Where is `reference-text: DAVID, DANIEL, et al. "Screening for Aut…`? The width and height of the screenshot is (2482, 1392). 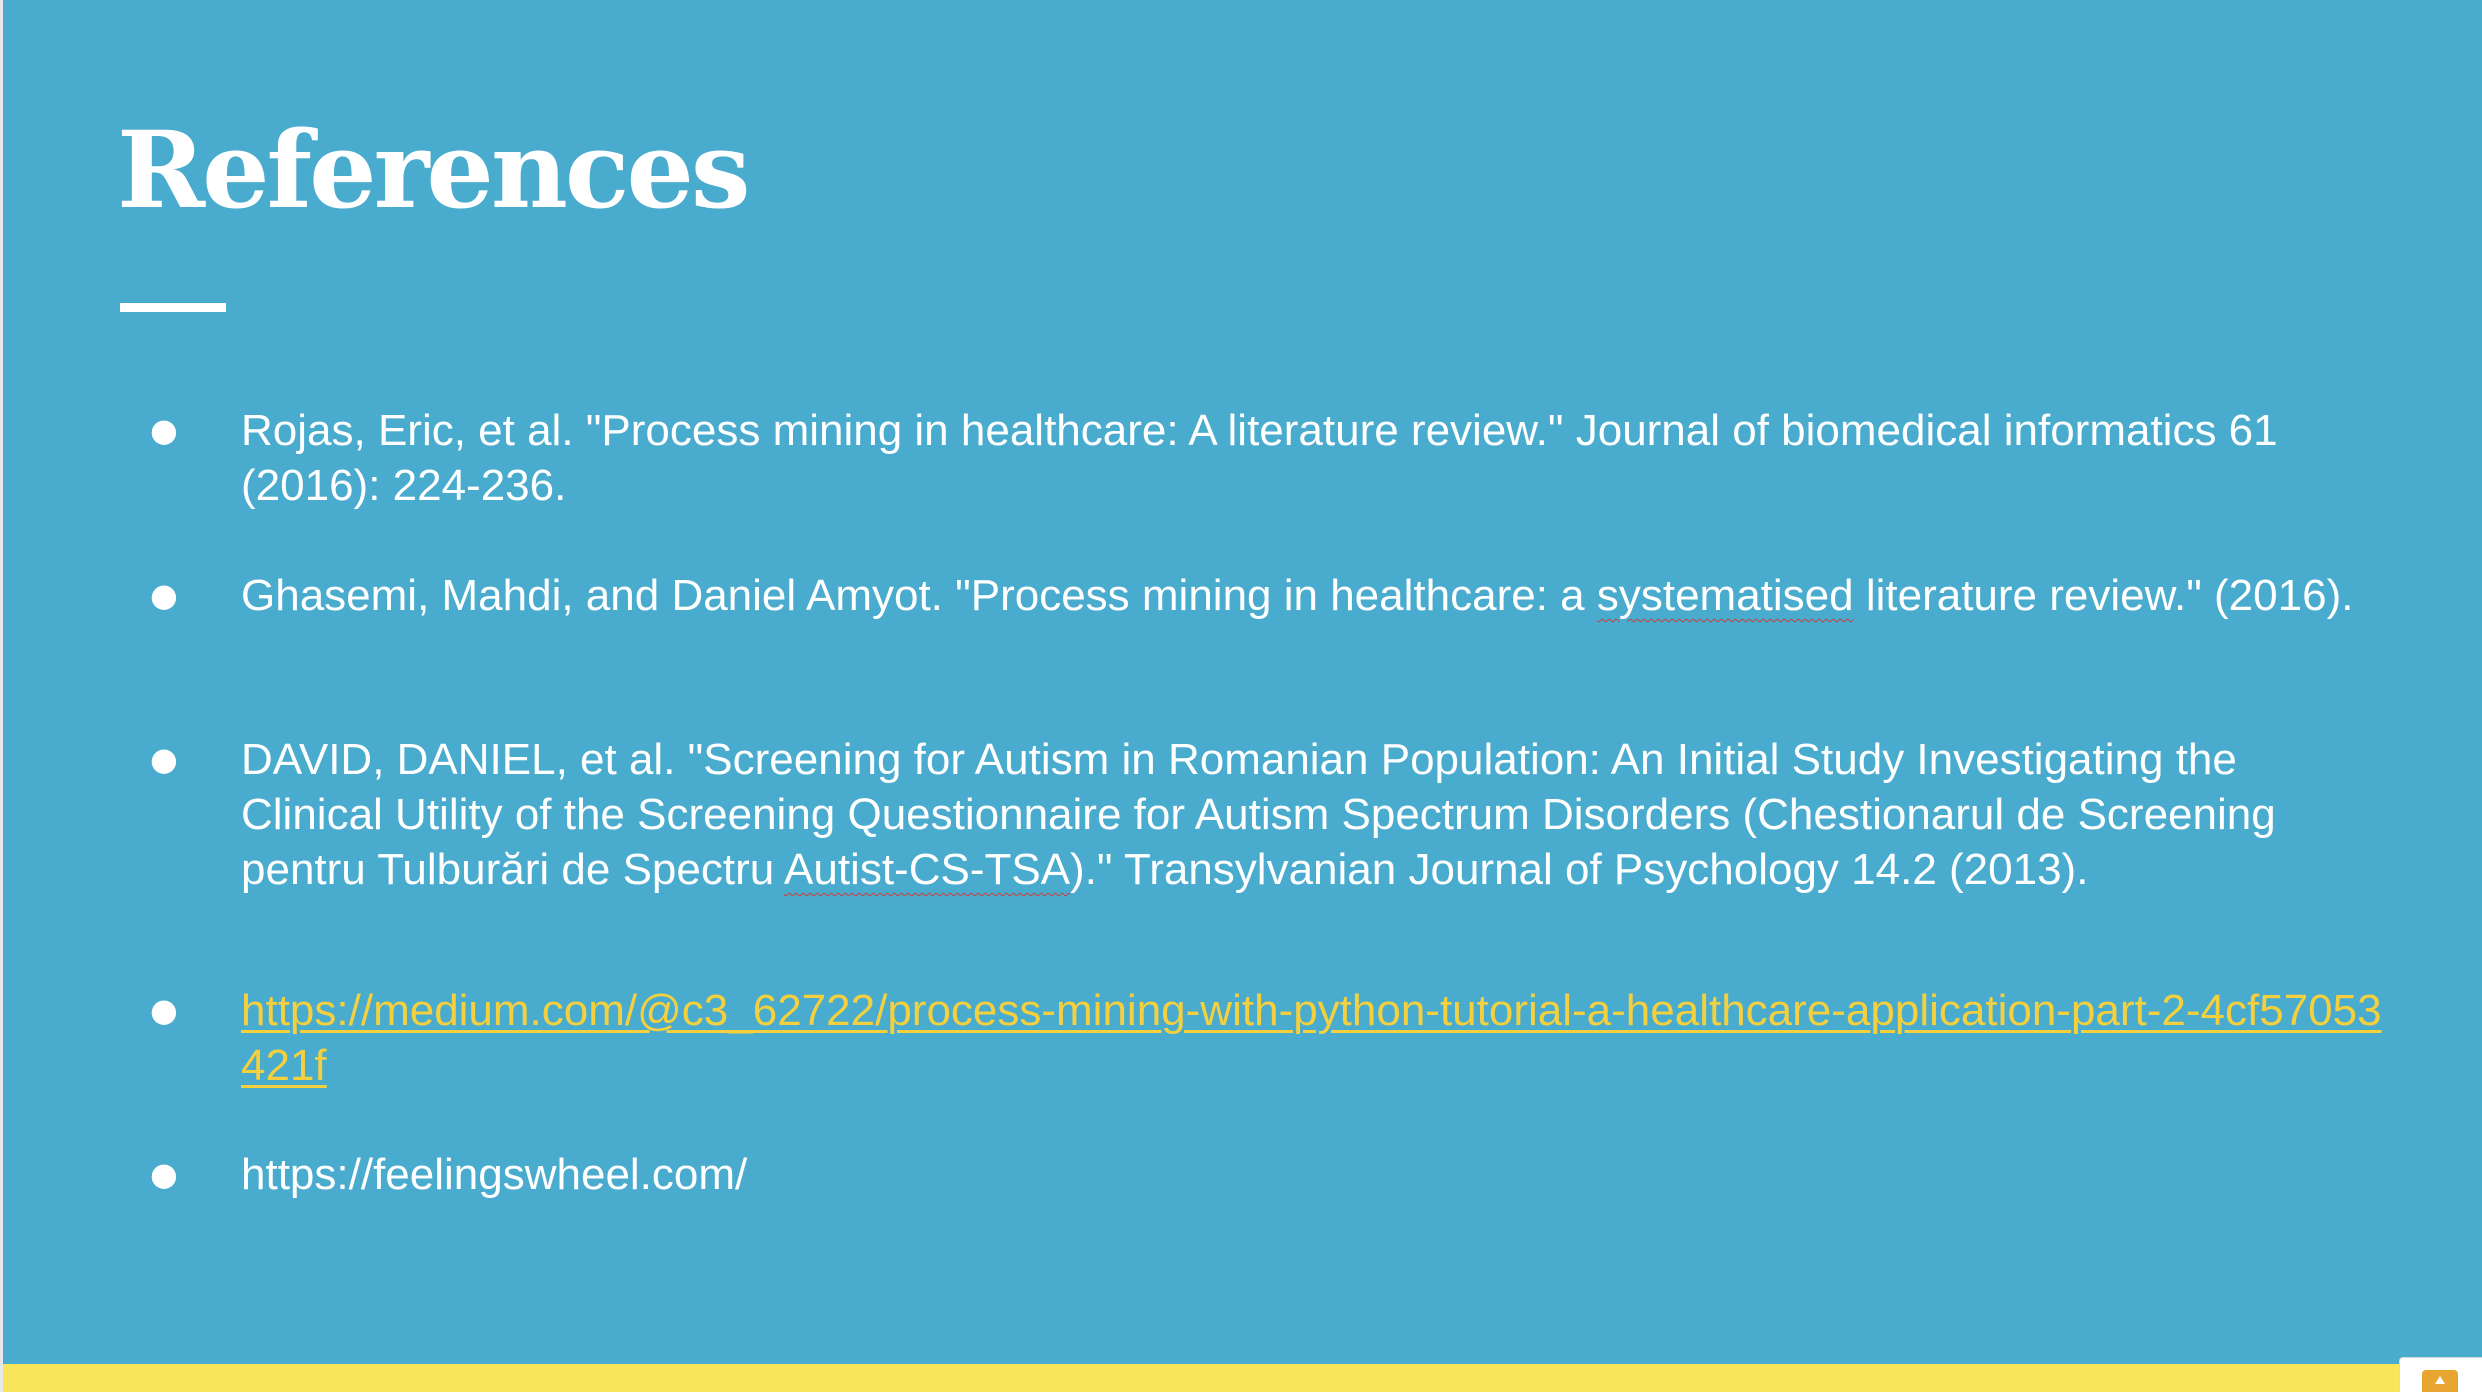
reference-text: DAVID, DANIEL, et al. "Screening for Aut… is located at coordinates (1315, 814).